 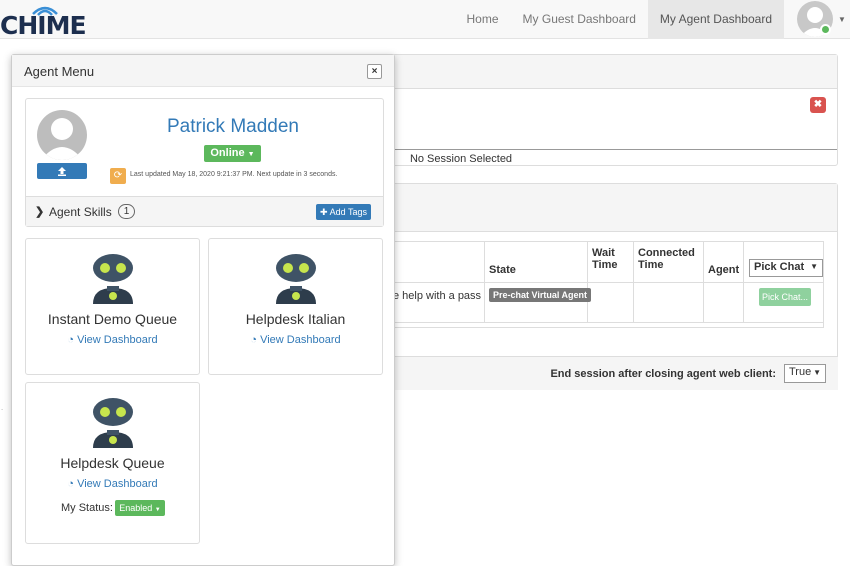 What do you see at coordinates (611, 302) in the screenshot?
I see `chat-wait-cell` at bounding box center [611, 302].